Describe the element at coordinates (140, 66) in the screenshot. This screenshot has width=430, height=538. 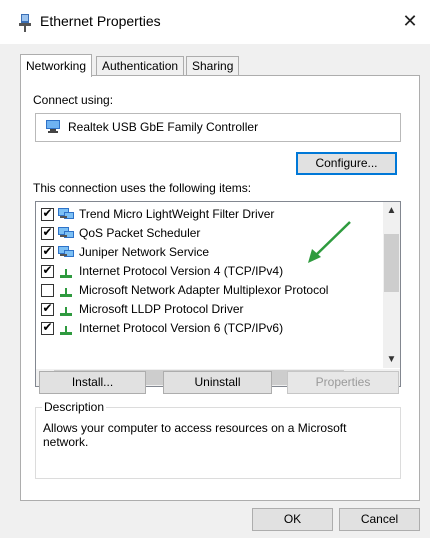
I see `tab-authentication: Authentication` at that location.